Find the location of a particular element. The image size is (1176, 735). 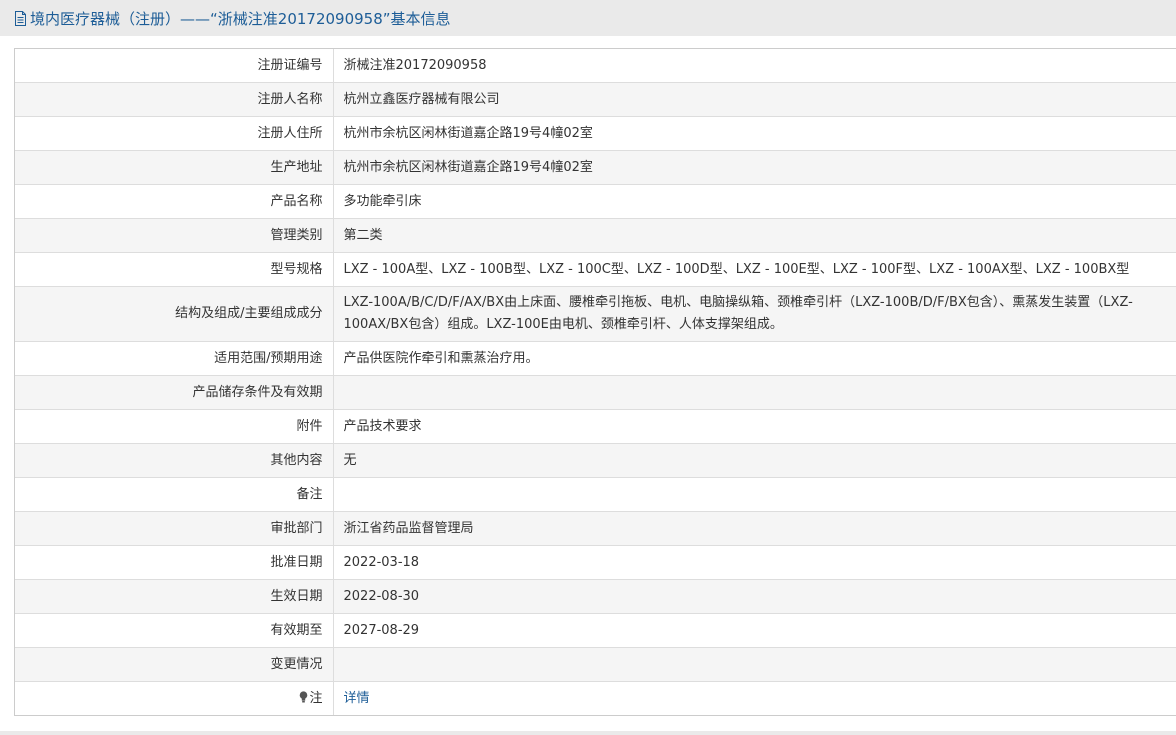

lightbulb-icon is located at coordinates (304, 697).